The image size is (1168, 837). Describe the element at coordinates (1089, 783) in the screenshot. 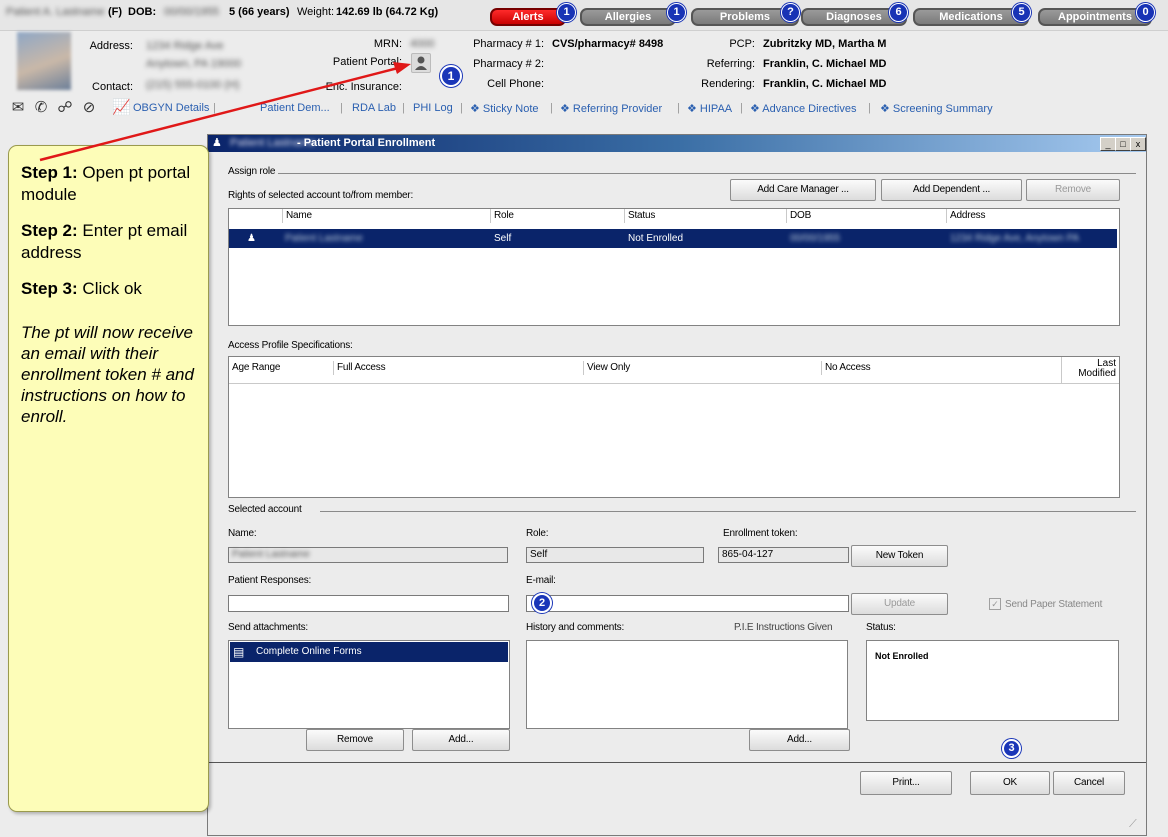

I see `cancel-button: Cancel` at that location.